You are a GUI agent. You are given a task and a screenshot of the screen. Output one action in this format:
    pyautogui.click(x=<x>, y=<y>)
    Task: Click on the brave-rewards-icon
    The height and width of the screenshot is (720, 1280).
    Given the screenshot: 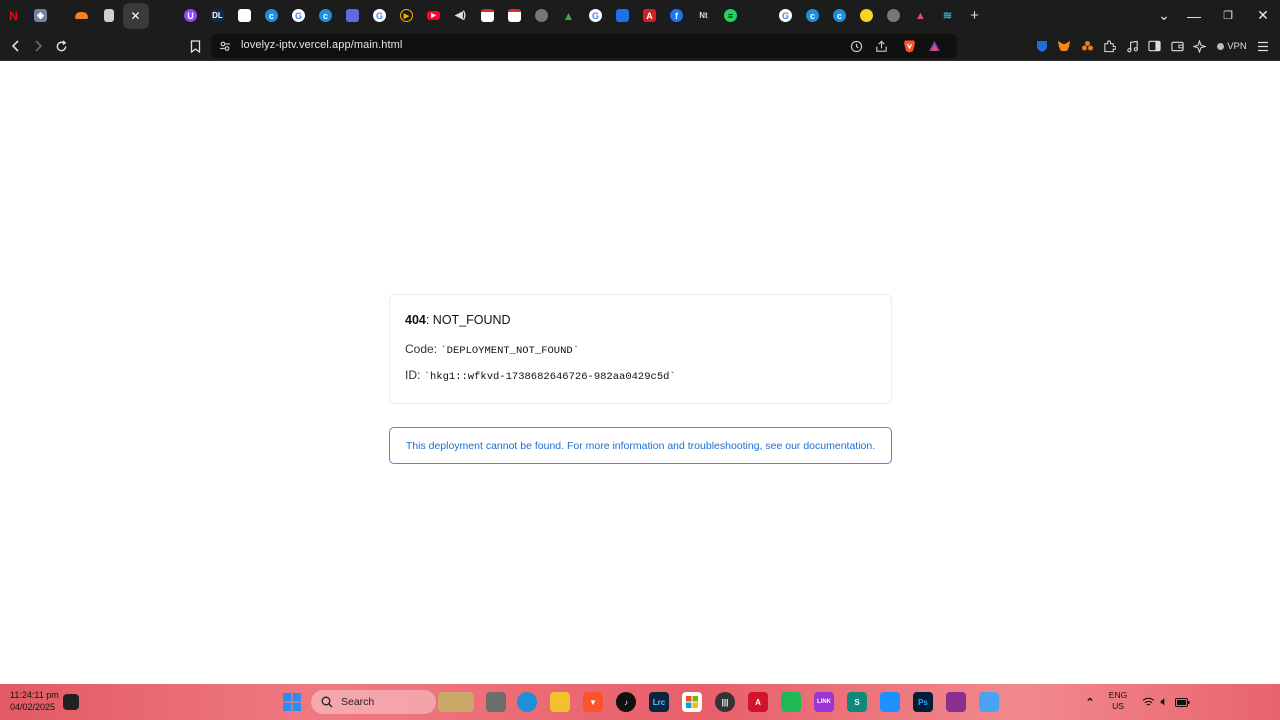 What is the action you would take?
    pyautogui.click(x=934, y=46)
    